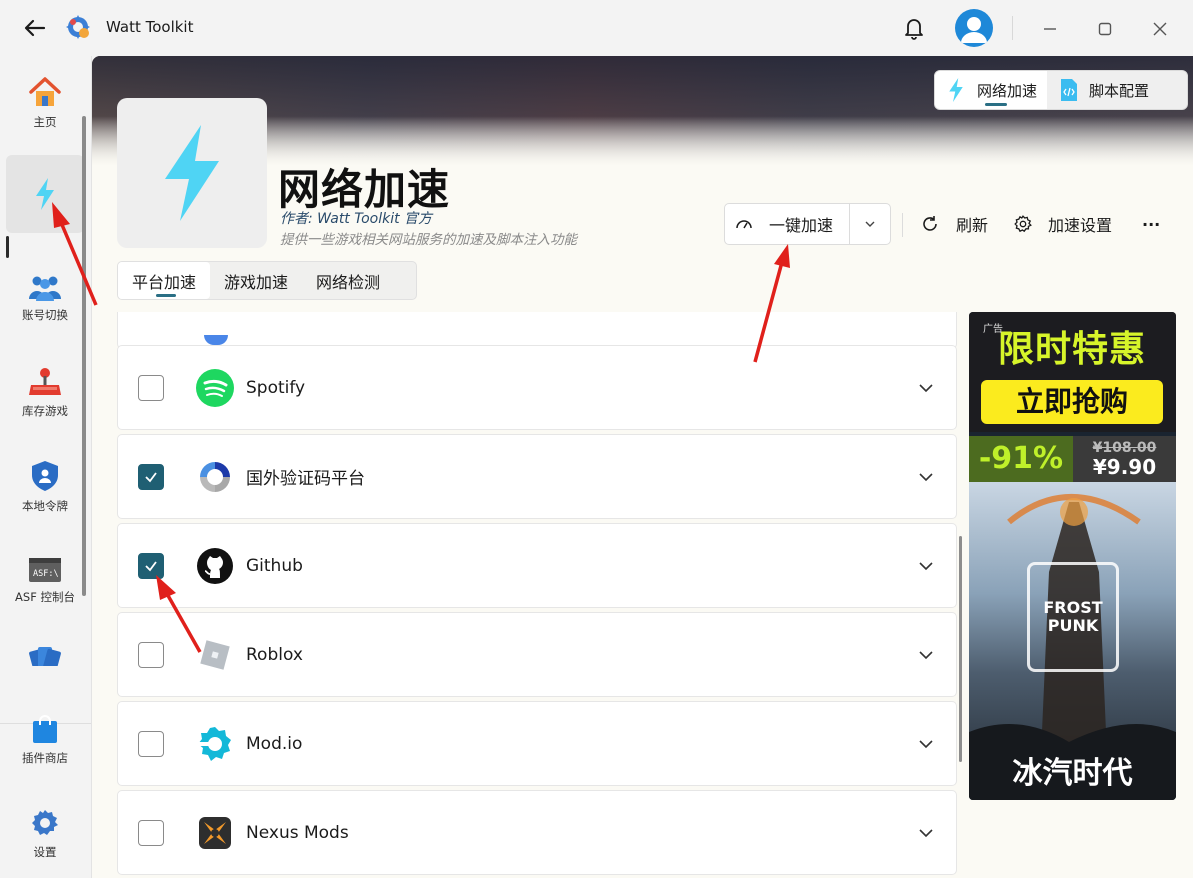 This screenshot has height=878, width=1193. What do you see at coordinates (274, 743) in the screenshot?
I see `platform-name: Mod.io` at bounding box center [274, 743].